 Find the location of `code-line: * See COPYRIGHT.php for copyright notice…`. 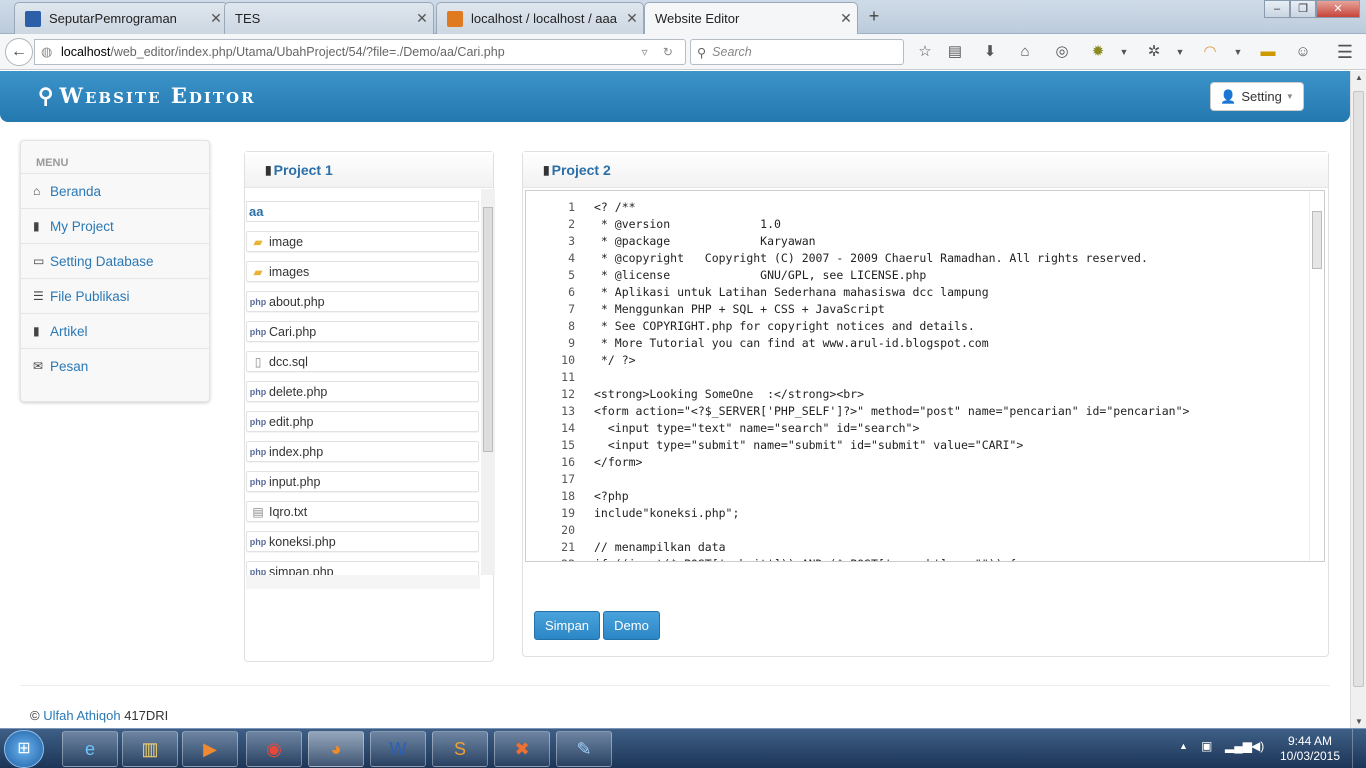

code-line: * See COPYRIGHT.php for copyright notice… is located at coordinates (952, 326).